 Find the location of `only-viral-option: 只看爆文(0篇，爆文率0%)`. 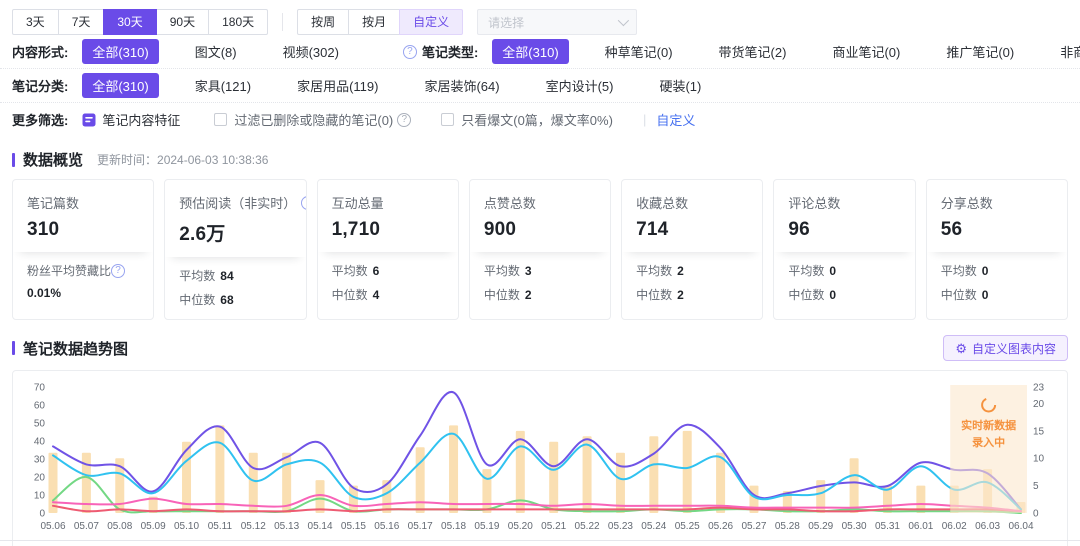

only-viral-option: 只看爆文(0篇，爆文率0%) is located at coordinates (527, 119).